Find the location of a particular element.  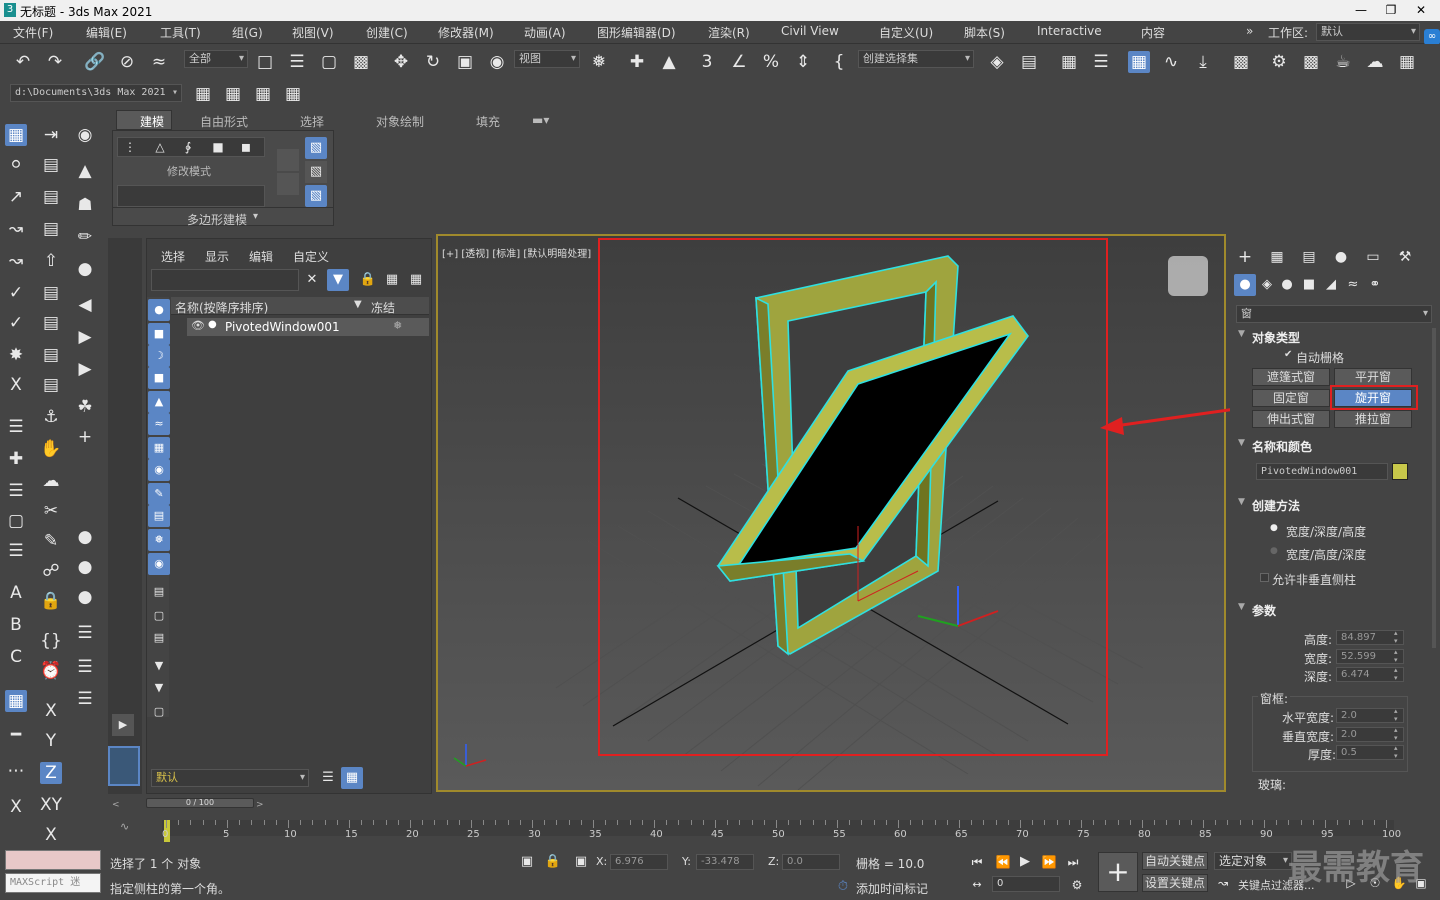

time-slider-next-icon: > is located at coordinates (261, 806).